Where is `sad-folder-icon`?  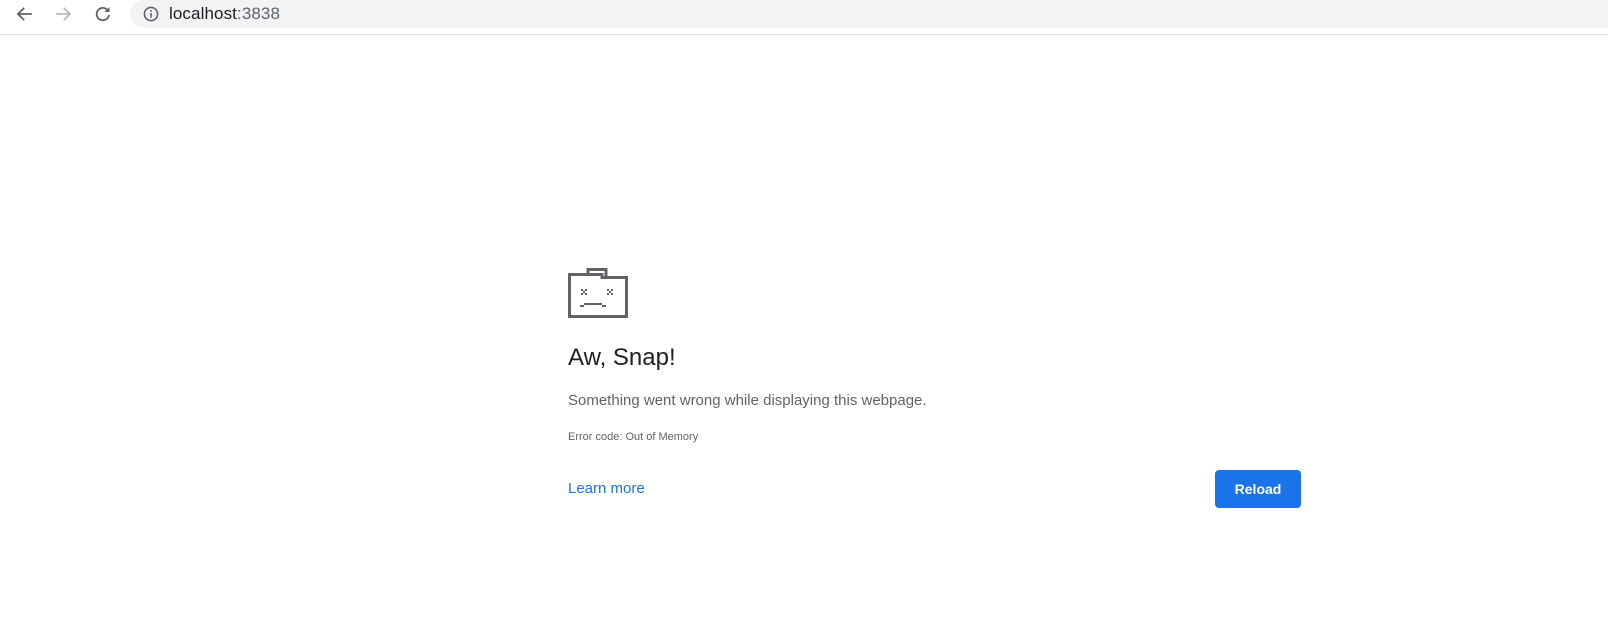 sad-folder-icon is located at coordinates (598, 294).